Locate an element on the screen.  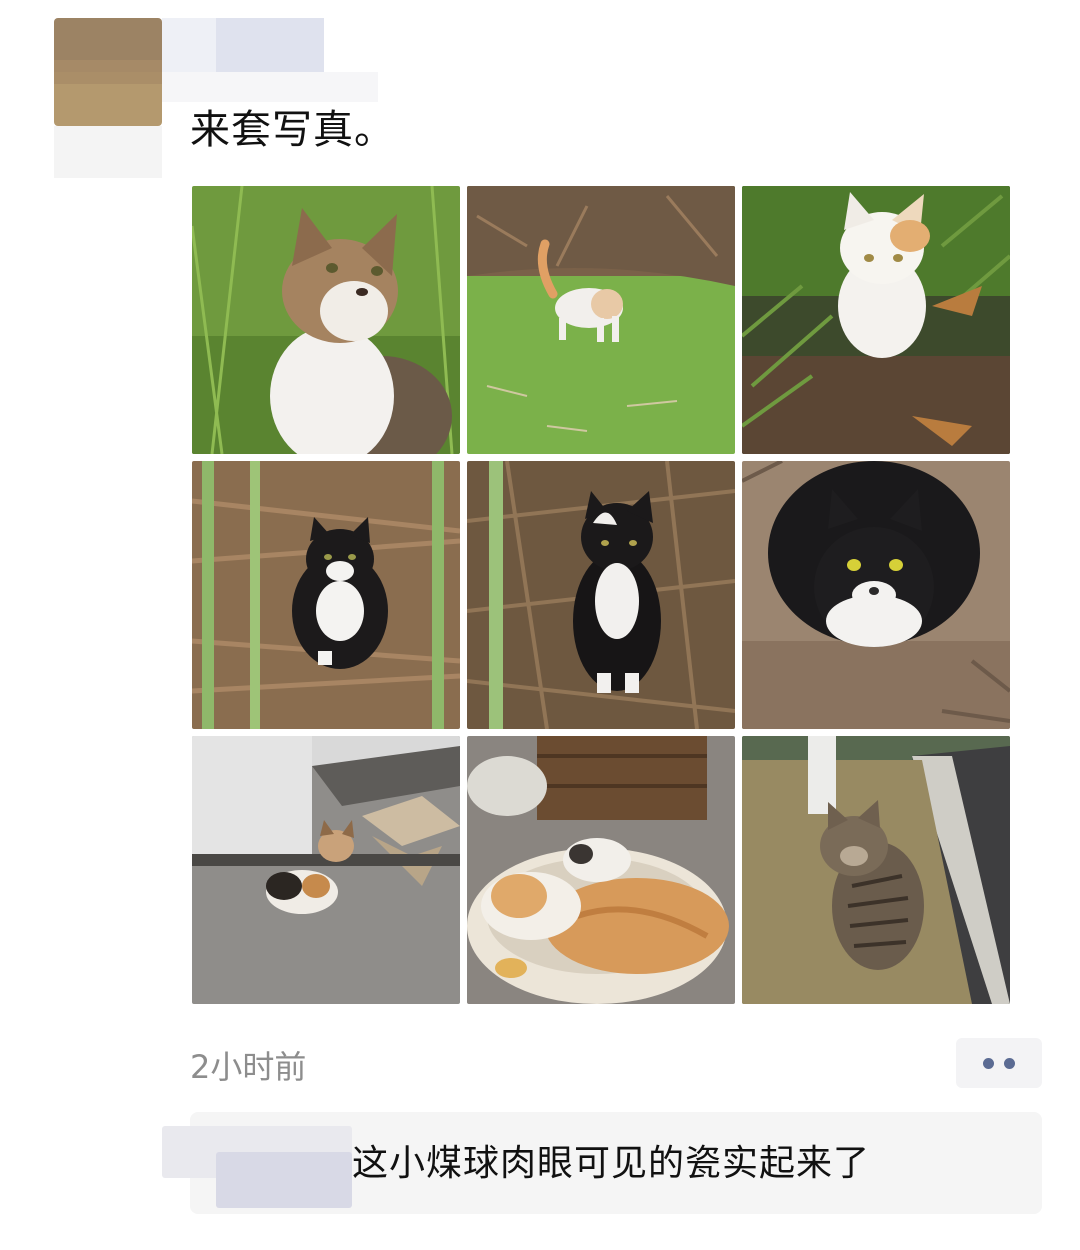
avatar is located at coordinates (108, 72).